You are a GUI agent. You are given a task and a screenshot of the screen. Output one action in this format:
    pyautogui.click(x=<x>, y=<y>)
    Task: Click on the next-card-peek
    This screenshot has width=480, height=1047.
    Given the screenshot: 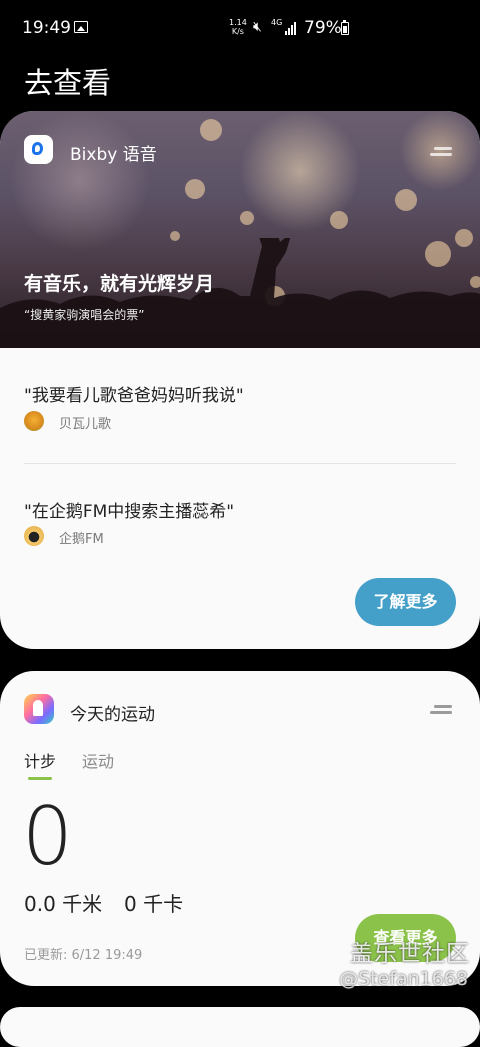 What is the action you would take?
    pyautogui.click(x=240, y=1027)
    